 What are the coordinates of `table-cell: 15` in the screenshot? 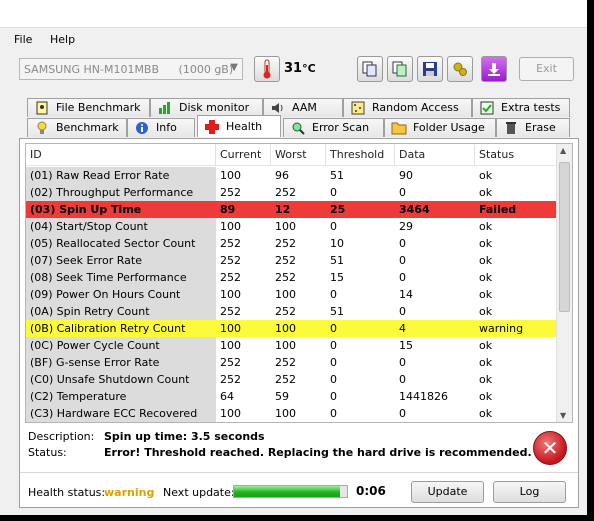 It's located at (337, 277).